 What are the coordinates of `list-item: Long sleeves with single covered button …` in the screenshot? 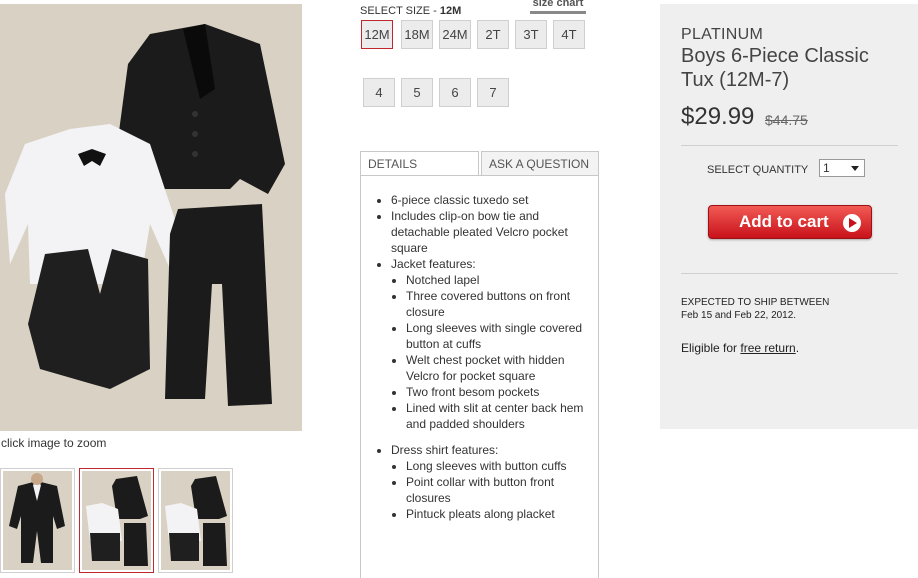 It's located at (497, 336).